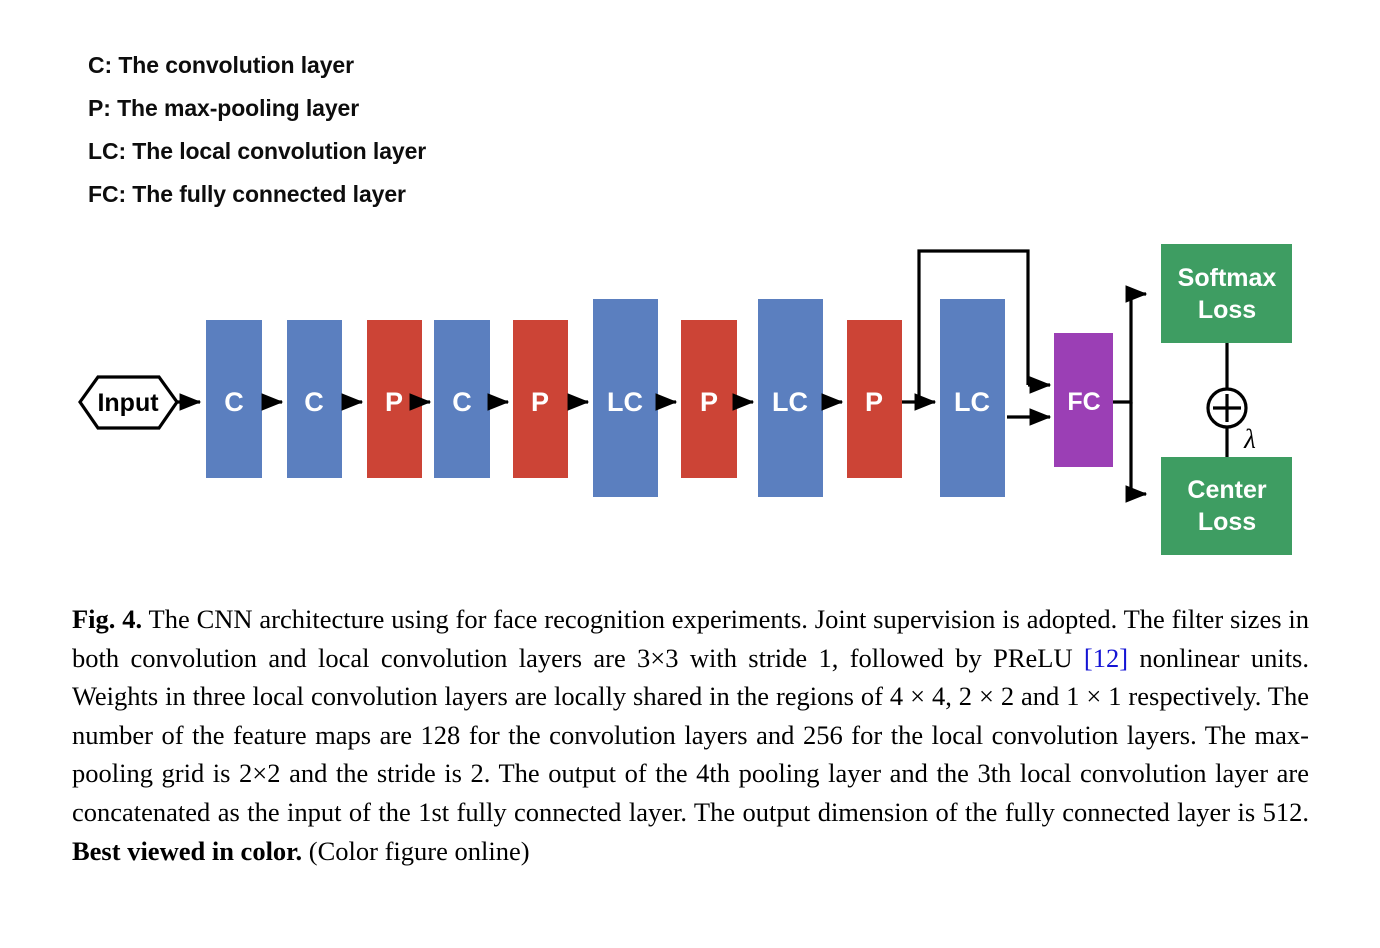 This screenshot has width=1380, height=948. Describe the element at coordinates (1226, 490) in the screenshot. I see `center-loss-label-line1: Center` at that location.